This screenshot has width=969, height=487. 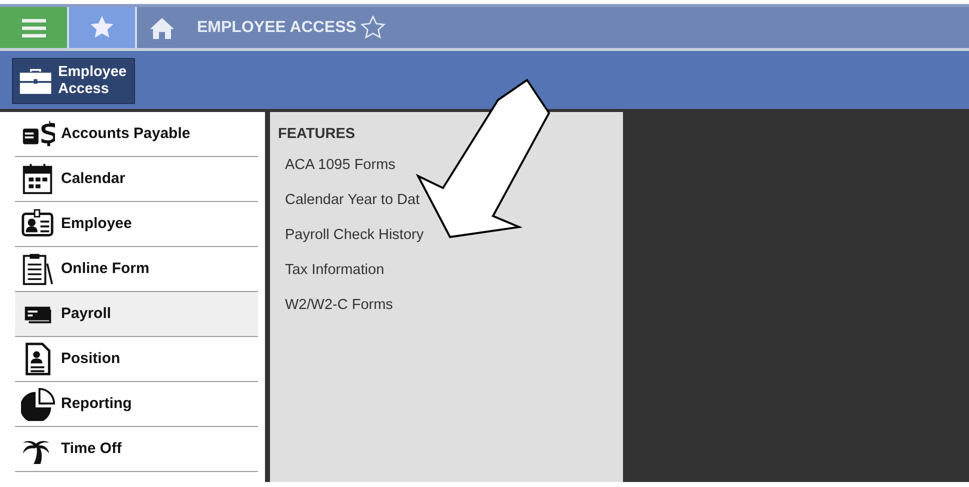 What do you see at coordinates (446, 311) in the screenshot?
I see `feature-link: W2/W2-C Forms` at bounding box center [446, 311].